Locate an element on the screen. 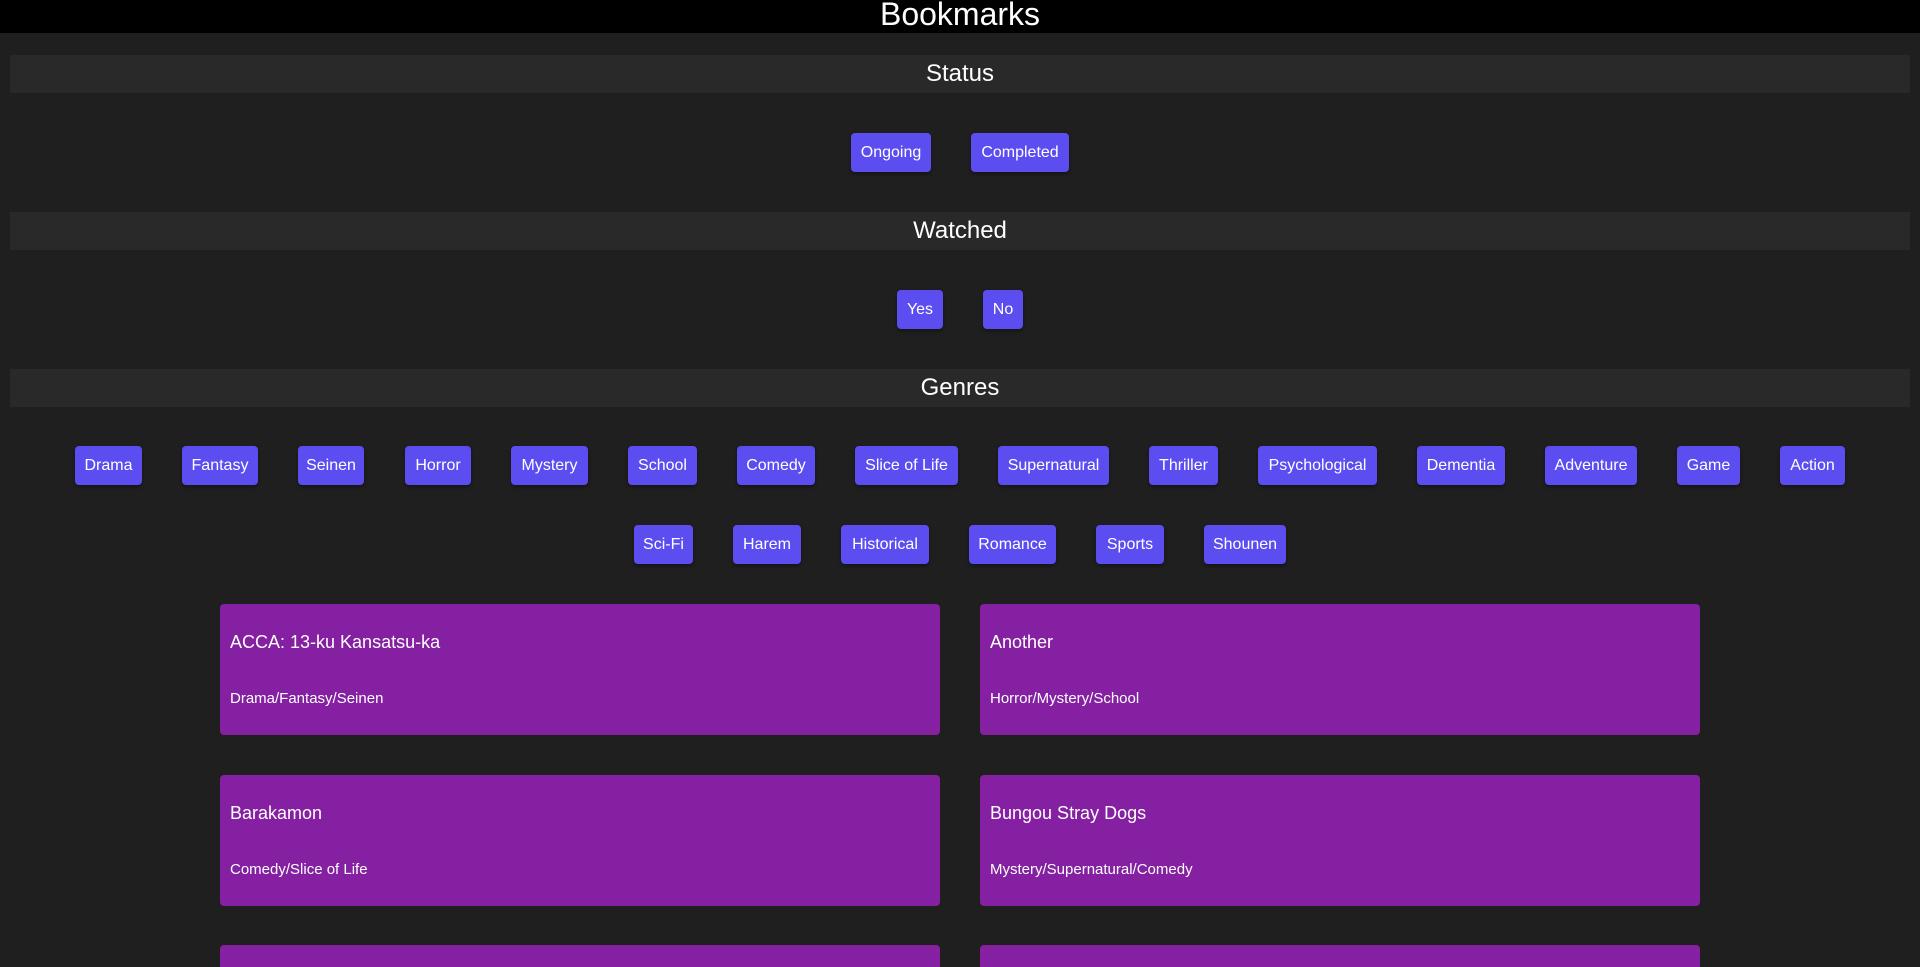 This screenshot has height=967, width=1920. genre-harem-button: Harem is located at coordinates (767, 544).